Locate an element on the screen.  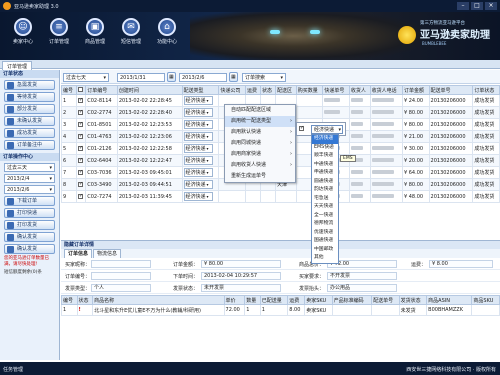
dropdown-option: 中通快递 is located at coordinates (325, 165).